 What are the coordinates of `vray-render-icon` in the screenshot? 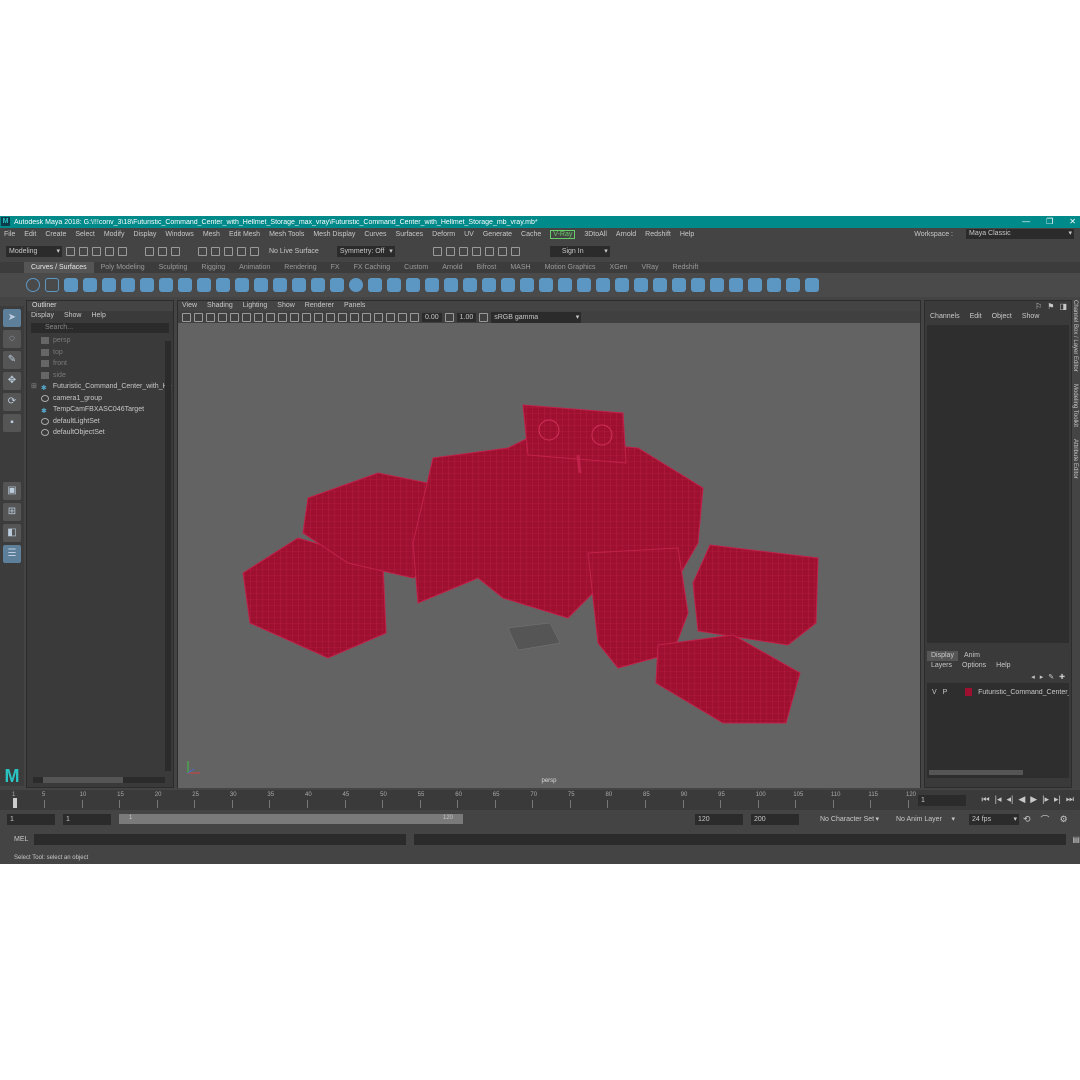 It's located at (489, 251).